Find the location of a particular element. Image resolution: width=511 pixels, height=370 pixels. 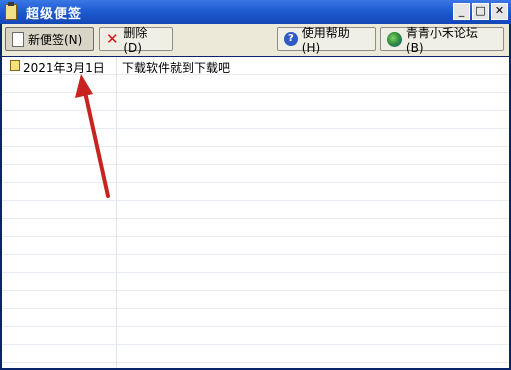

red-arrow-annotation is located at coordinates (92, 136).